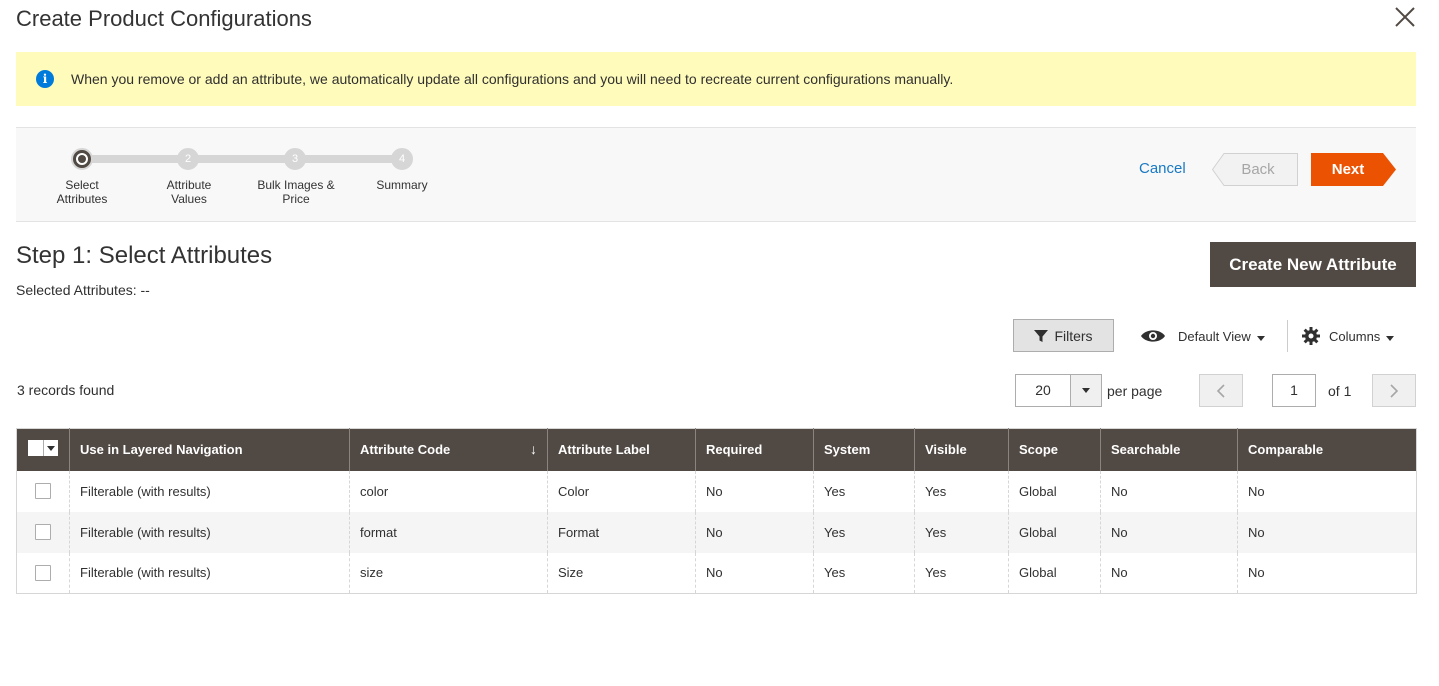 Image resolution: width=1439 pixels, height=686 pixels. I want to click on column-header-scope: Scope, so click(1054, 449).